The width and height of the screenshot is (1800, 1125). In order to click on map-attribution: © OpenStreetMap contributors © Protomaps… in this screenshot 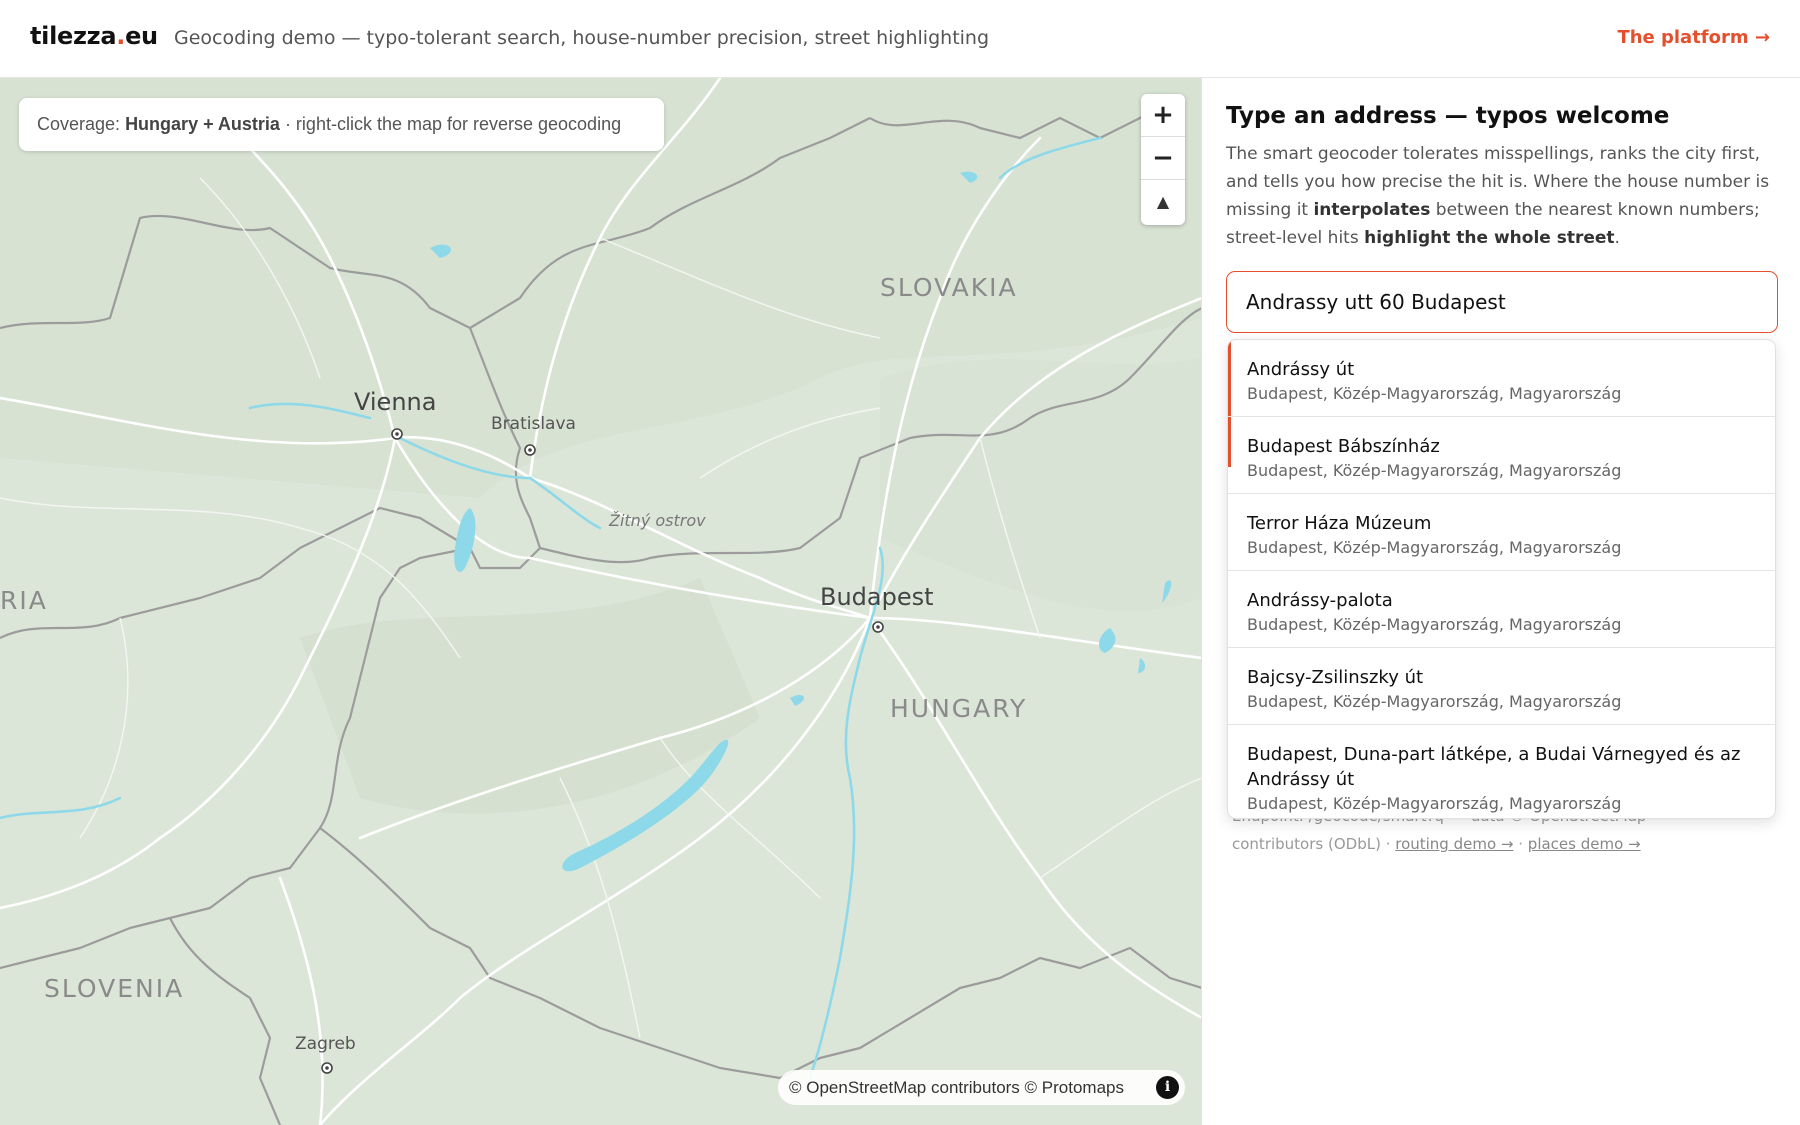, I will do `click(981, 1087)`.